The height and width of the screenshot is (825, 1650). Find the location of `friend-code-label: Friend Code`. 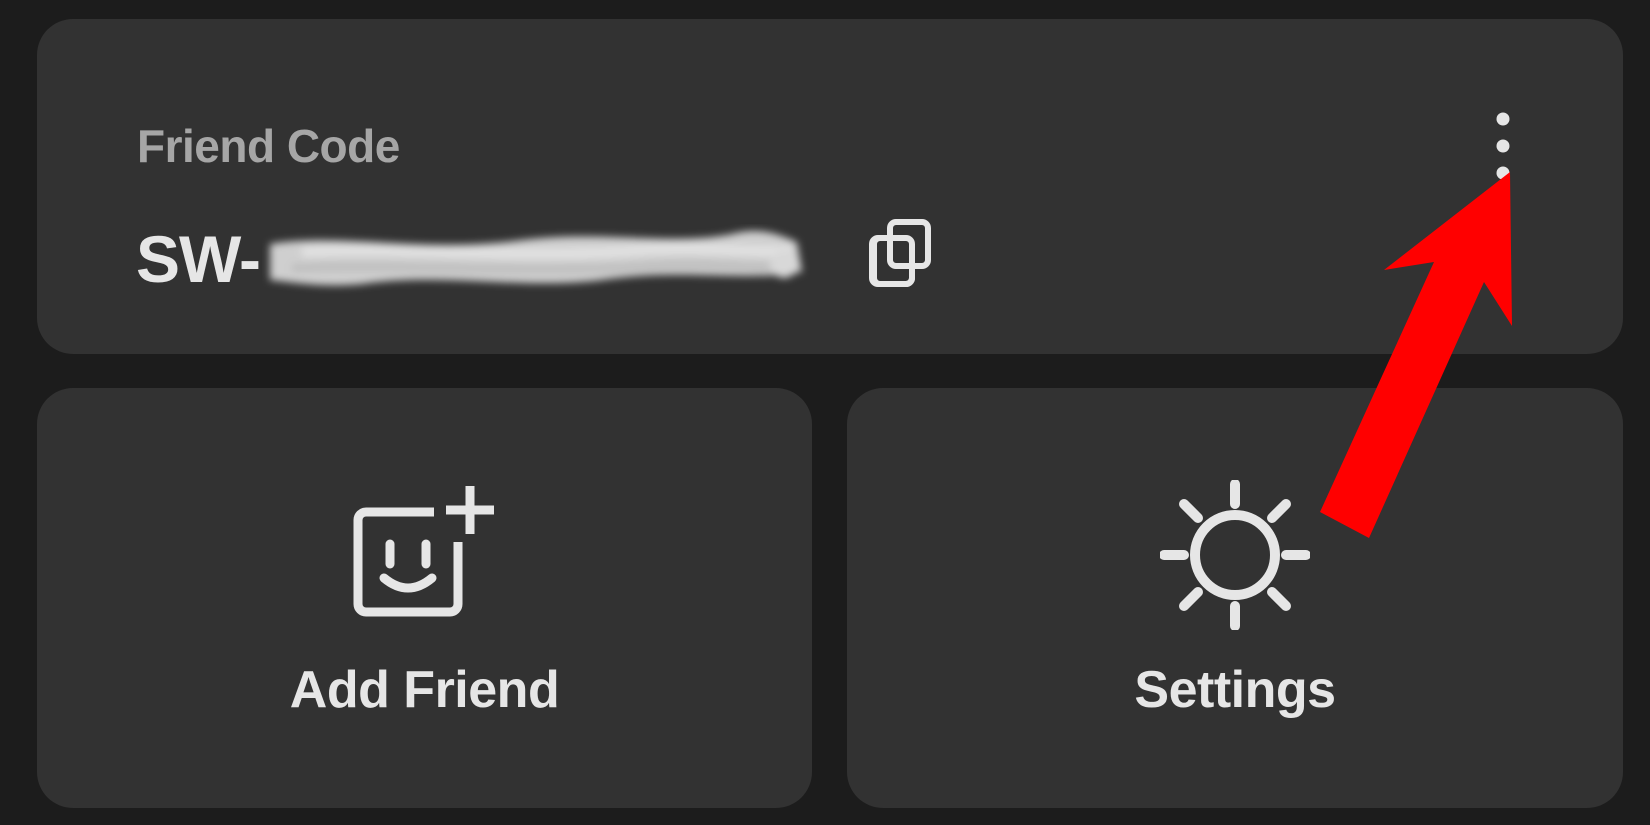

friend-code-label: Friend Code is located at coordinates (268, 146).